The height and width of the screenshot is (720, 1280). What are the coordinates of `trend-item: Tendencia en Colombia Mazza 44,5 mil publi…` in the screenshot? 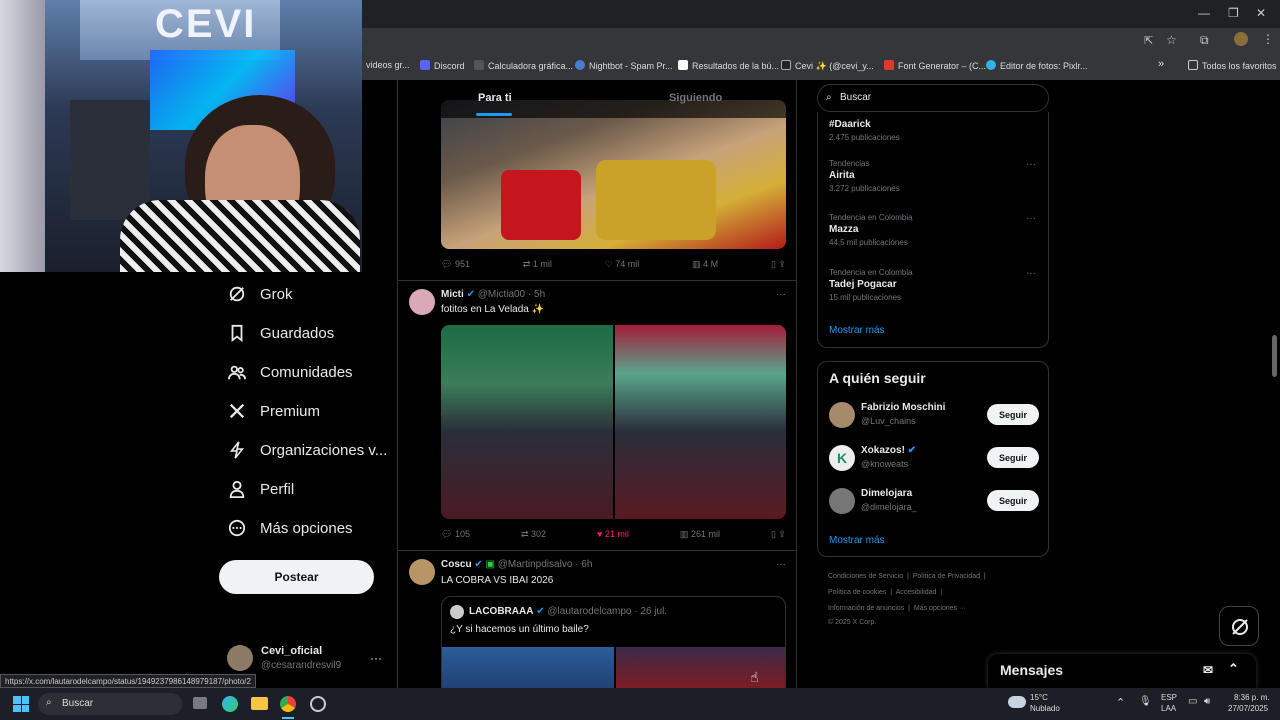 It's located at (871, 230).